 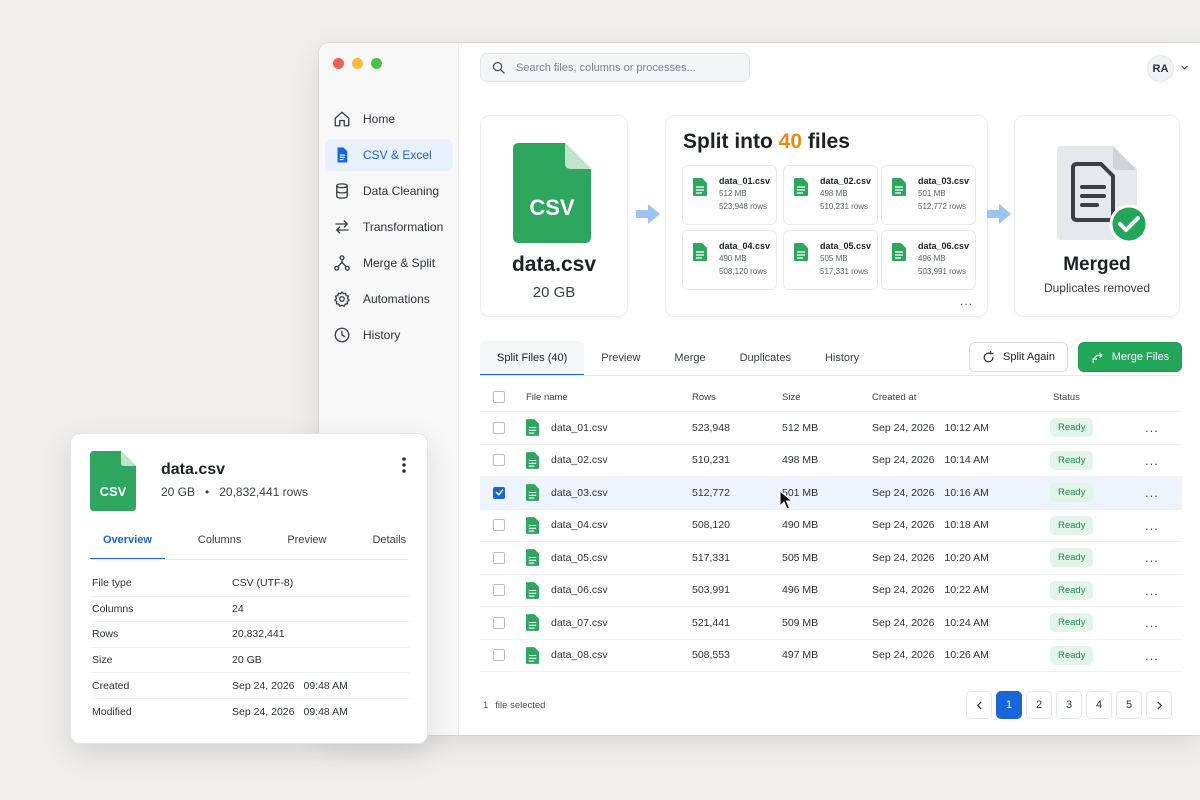 I want to click on page-button-5: 5, so click(x=1129, y=705).